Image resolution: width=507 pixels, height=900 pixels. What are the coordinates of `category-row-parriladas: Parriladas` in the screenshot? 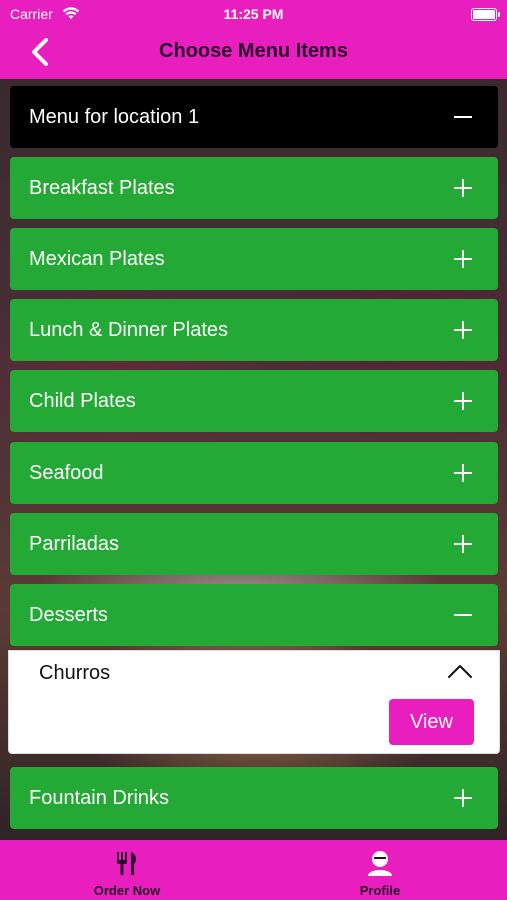 It's located at (254, 544).